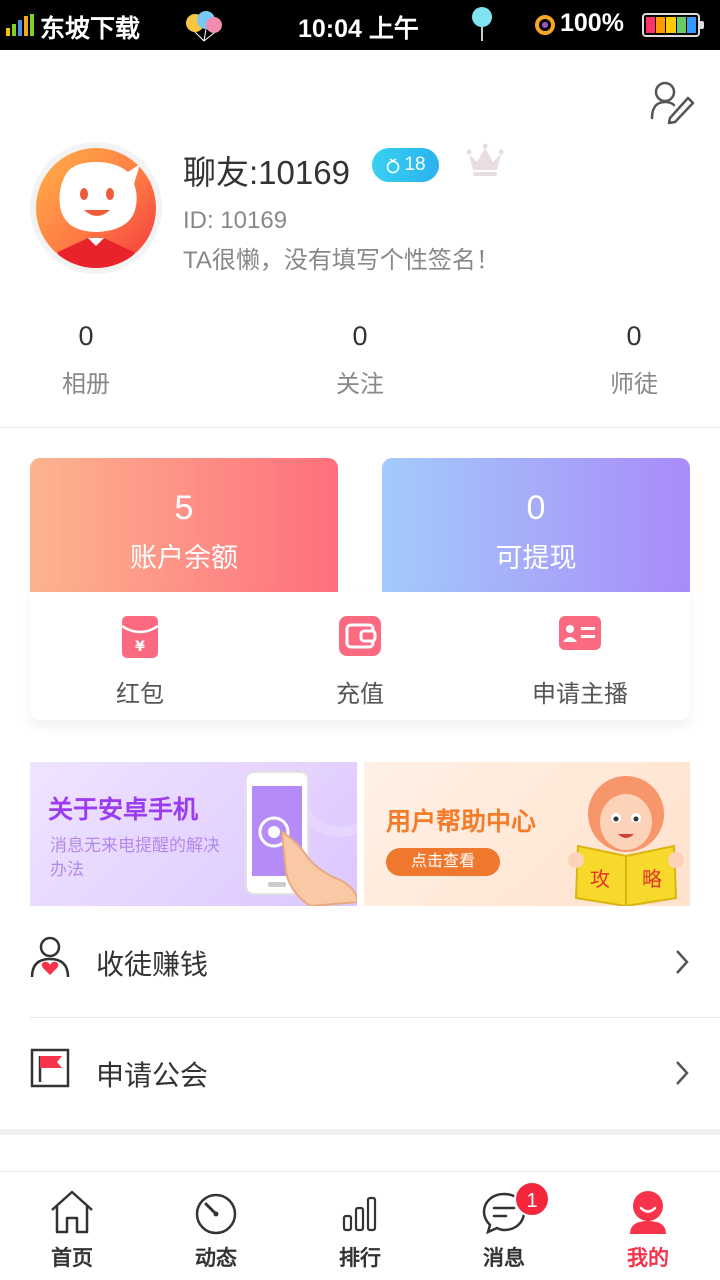  I want to click on stat-mentorship-label: 师徒, so click(634, 384).